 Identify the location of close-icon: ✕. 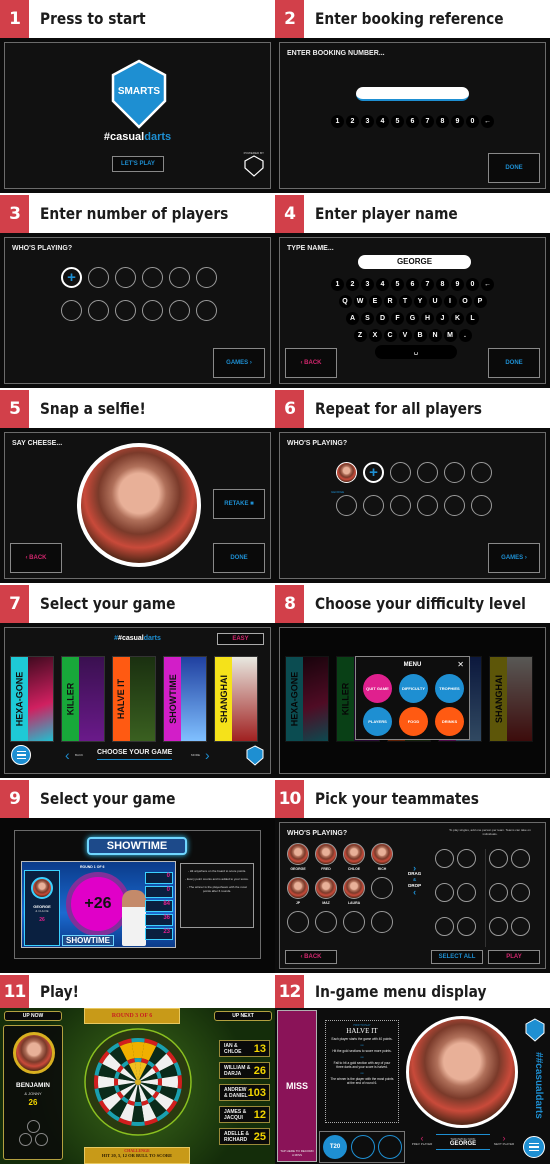
(460, 664).